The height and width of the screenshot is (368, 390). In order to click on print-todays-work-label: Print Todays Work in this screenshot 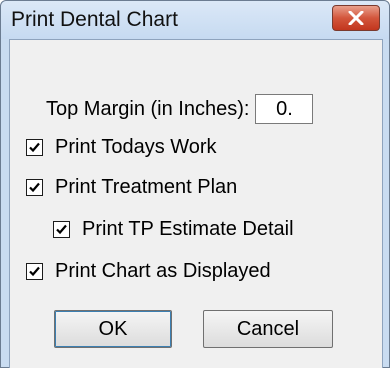, I will do `click(136, 147)`.